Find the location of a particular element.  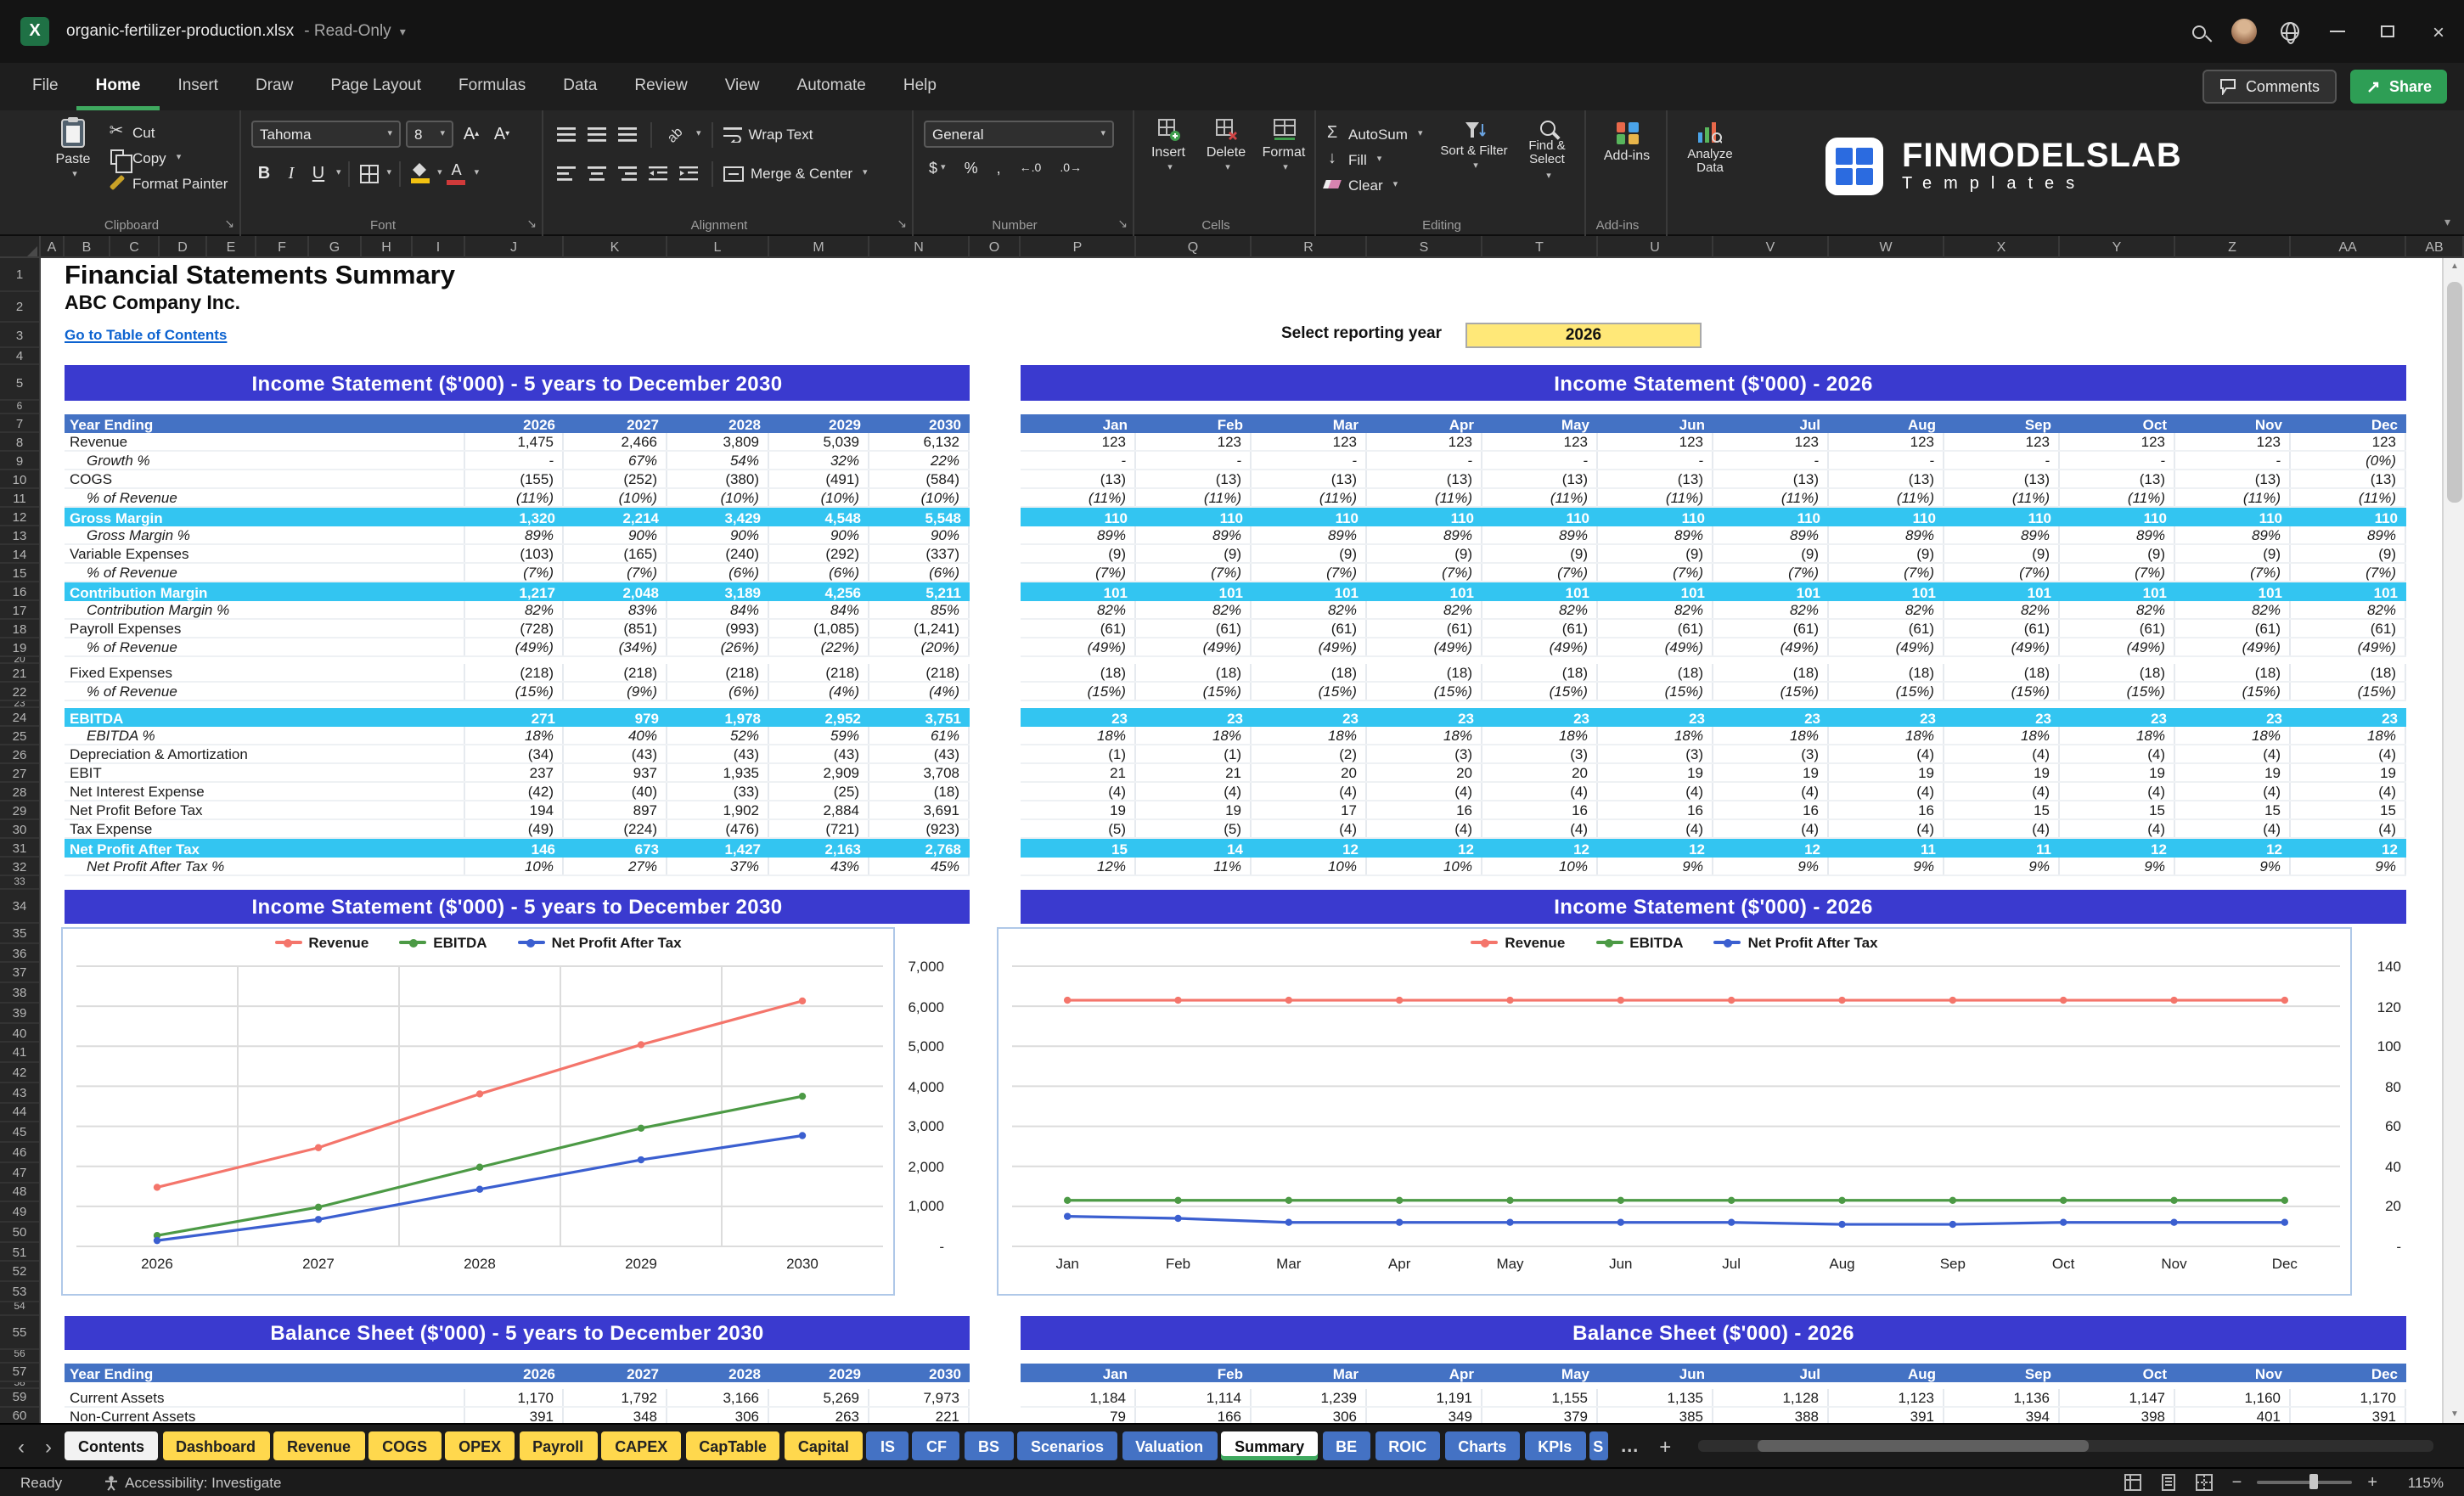

data-cell: 9% is located at coordinates (2002, 866).